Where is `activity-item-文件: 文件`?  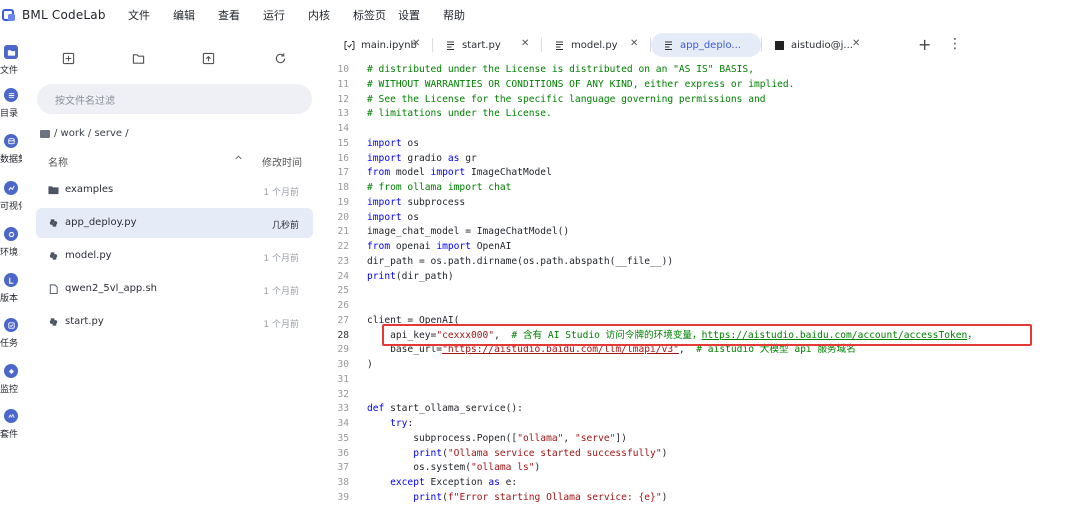
activity-item-文件: 文件 is located at coordinates (11, 60).